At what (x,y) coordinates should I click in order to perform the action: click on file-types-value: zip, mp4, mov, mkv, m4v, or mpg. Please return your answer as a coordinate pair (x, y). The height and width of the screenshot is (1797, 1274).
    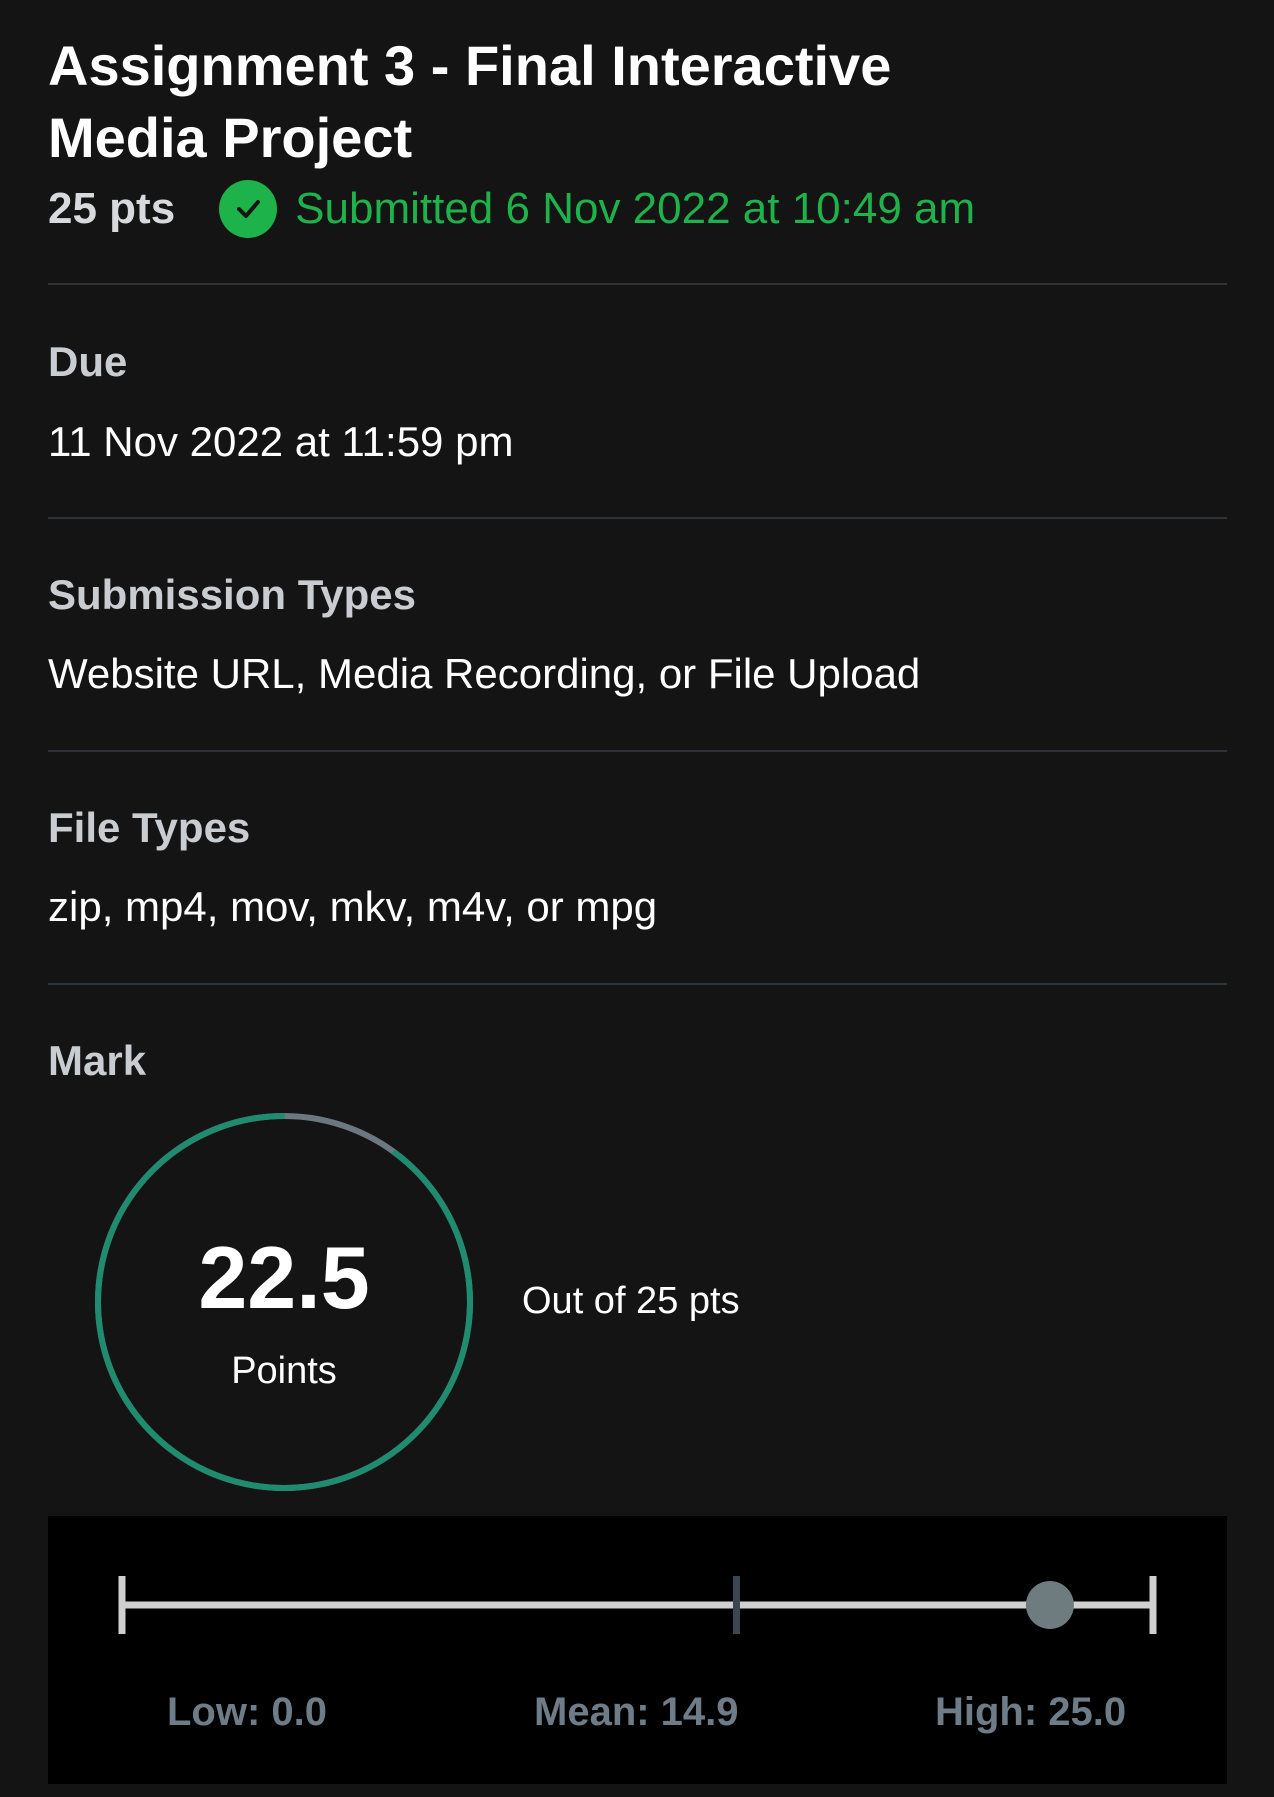
    Looking at the image, I should click on (353, 906).